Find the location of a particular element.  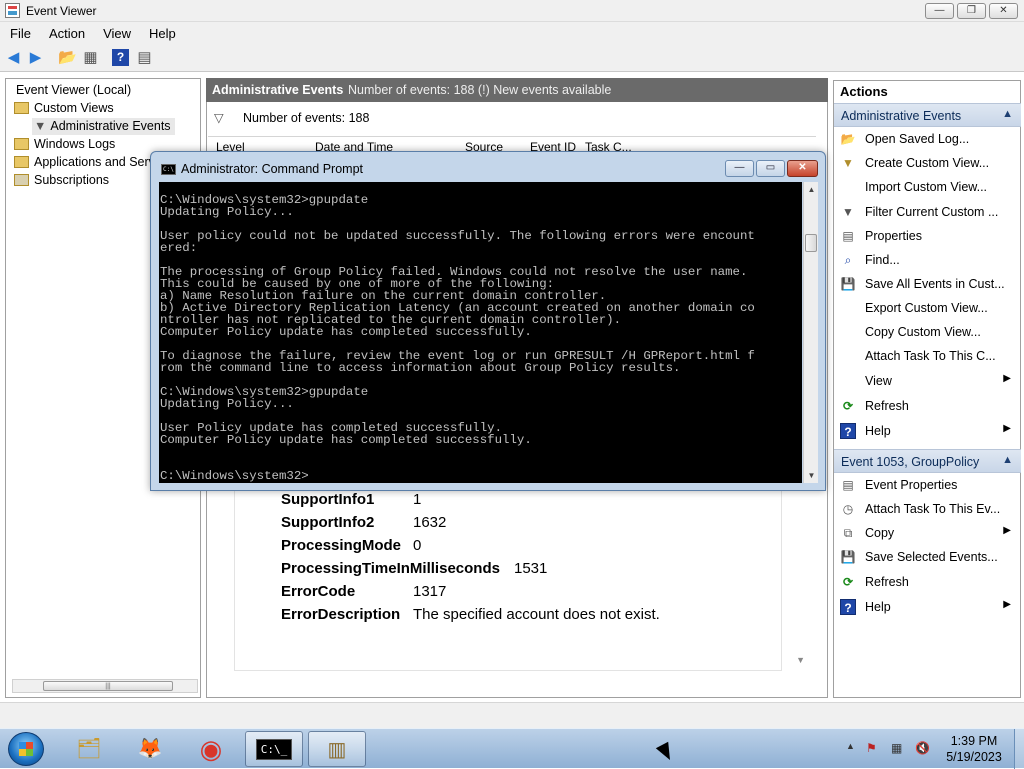

action-label: Copy is located at coordinates (880, 533).